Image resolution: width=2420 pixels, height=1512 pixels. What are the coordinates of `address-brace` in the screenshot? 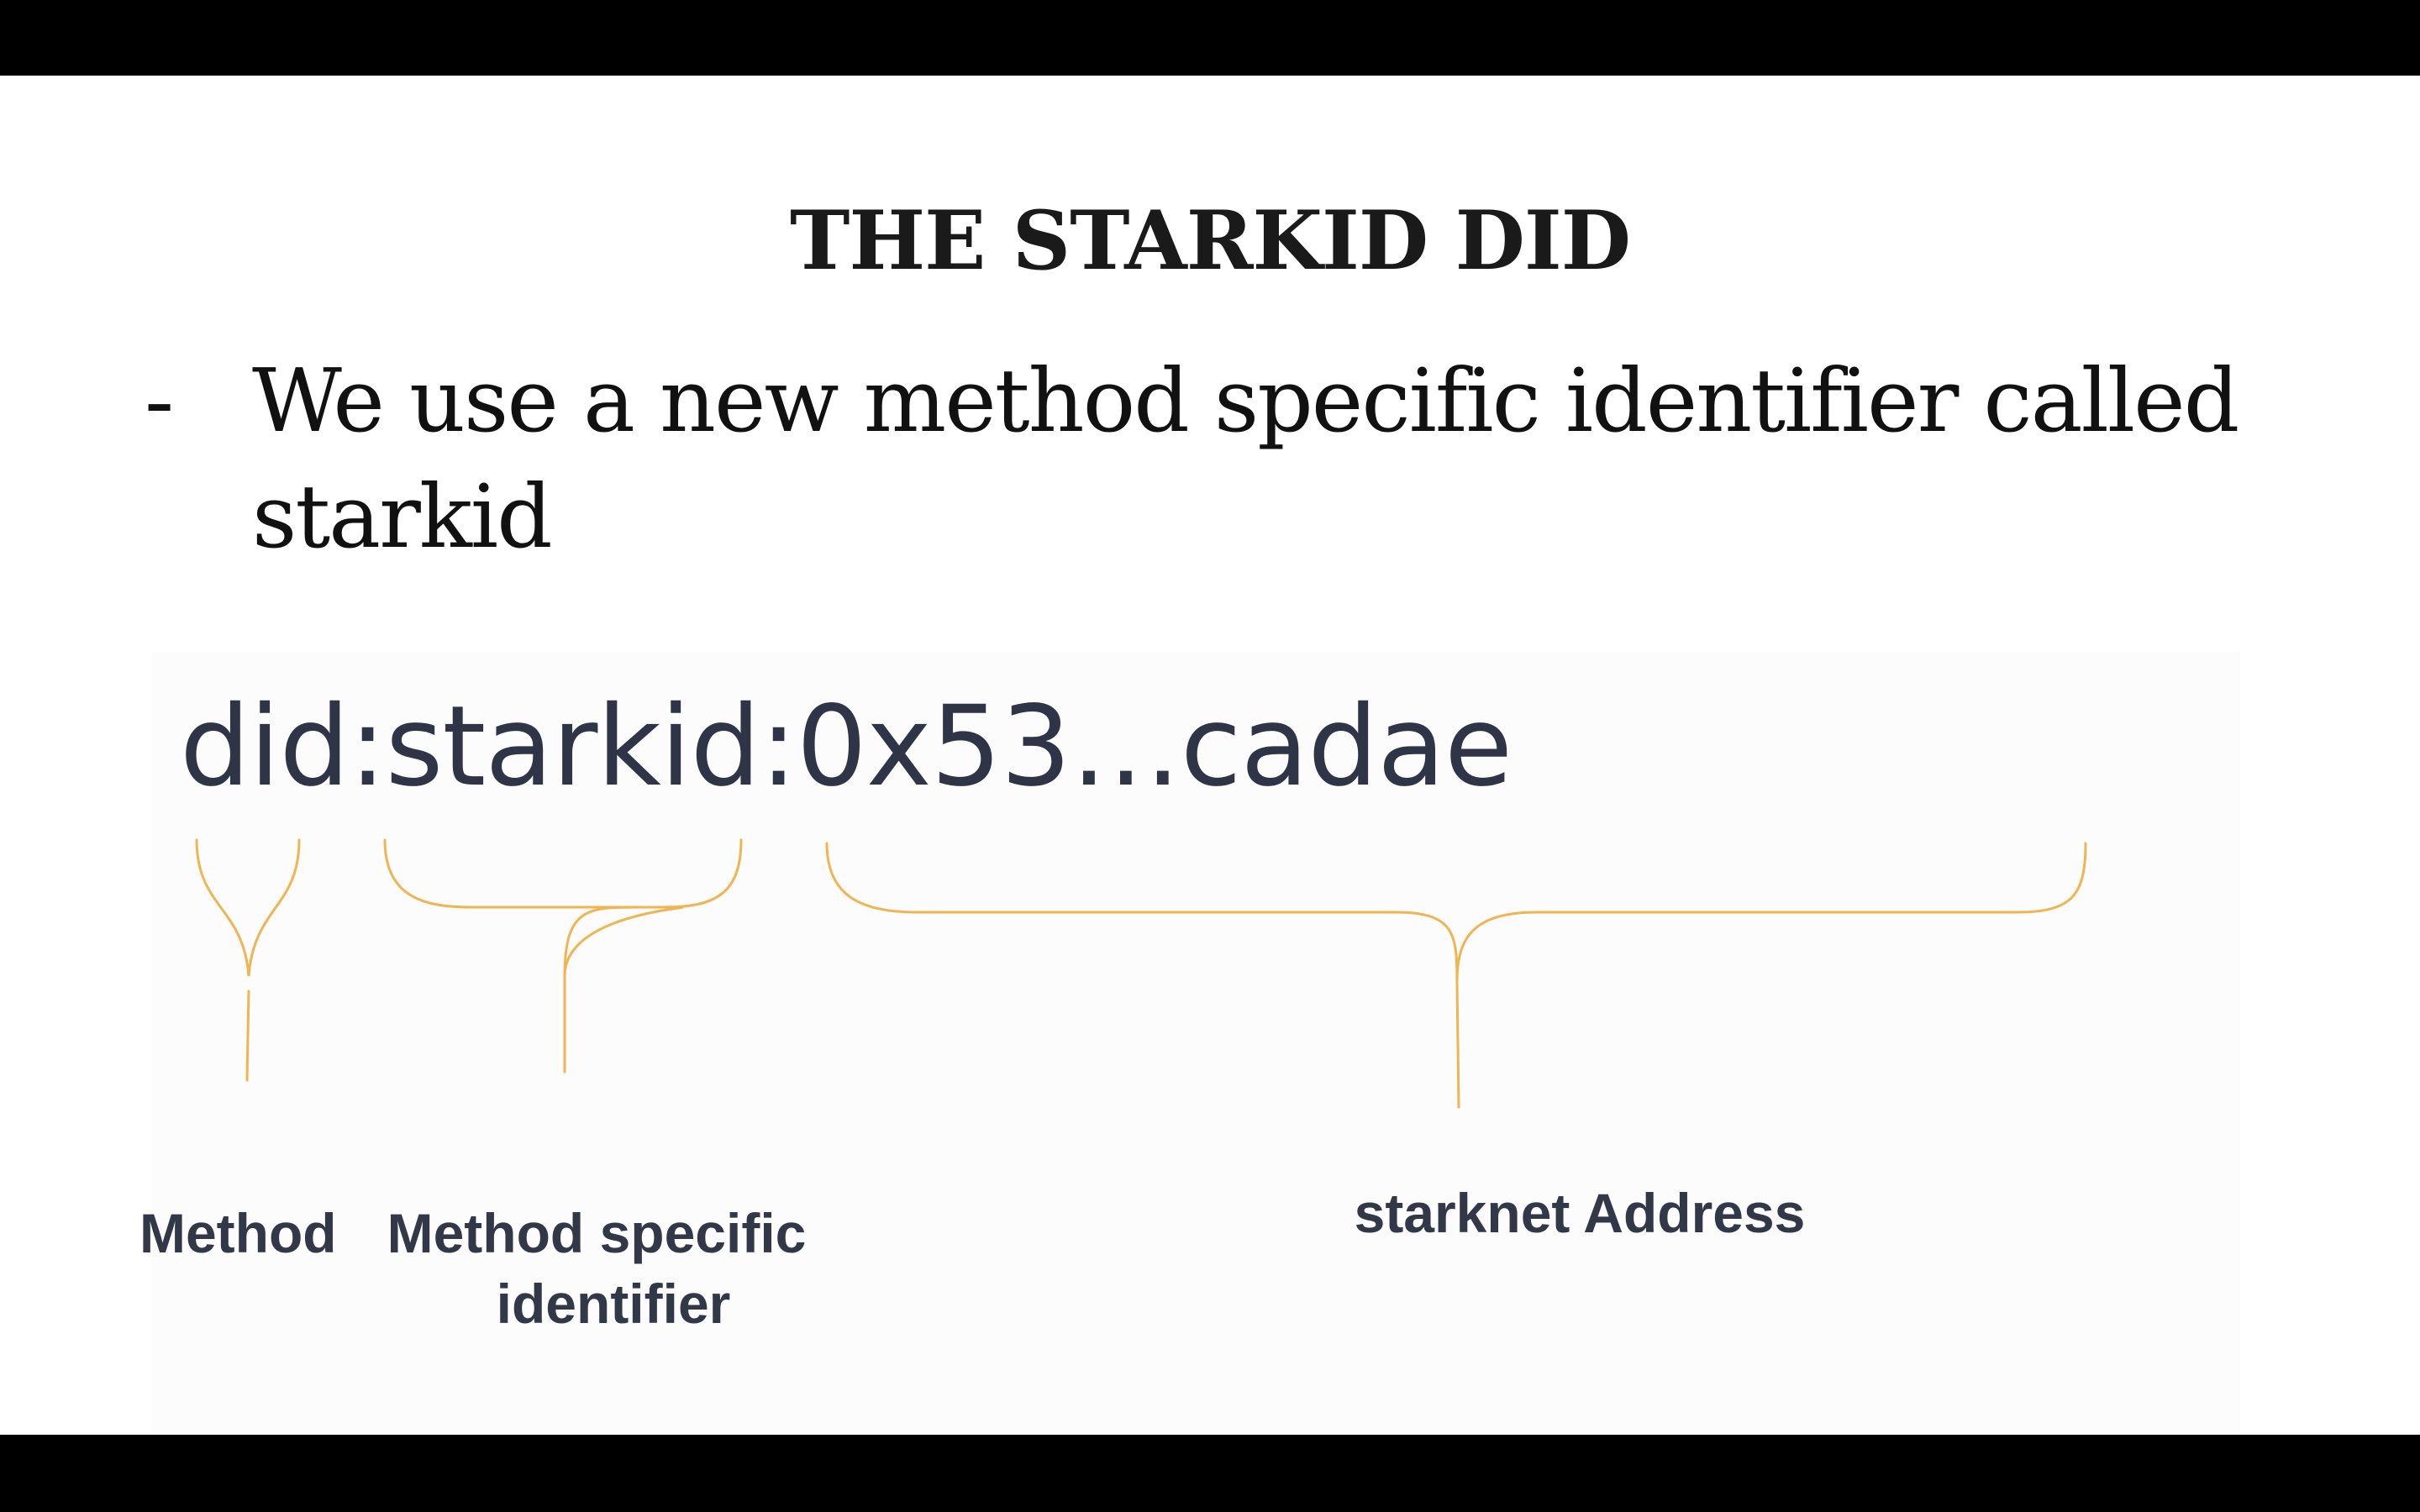 It's located at (1456, 912).